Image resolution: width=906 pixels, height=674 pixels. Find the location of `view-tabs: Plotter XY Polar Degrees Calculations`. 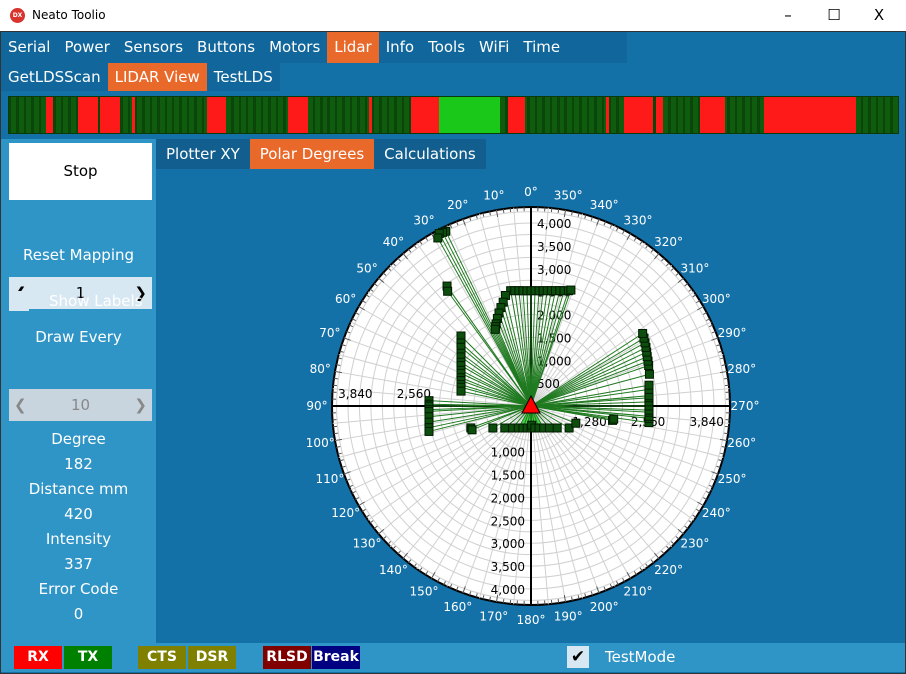

view-tabs: Plotter XY Polar Degrees Calculations is located at coordinates (321, 154).